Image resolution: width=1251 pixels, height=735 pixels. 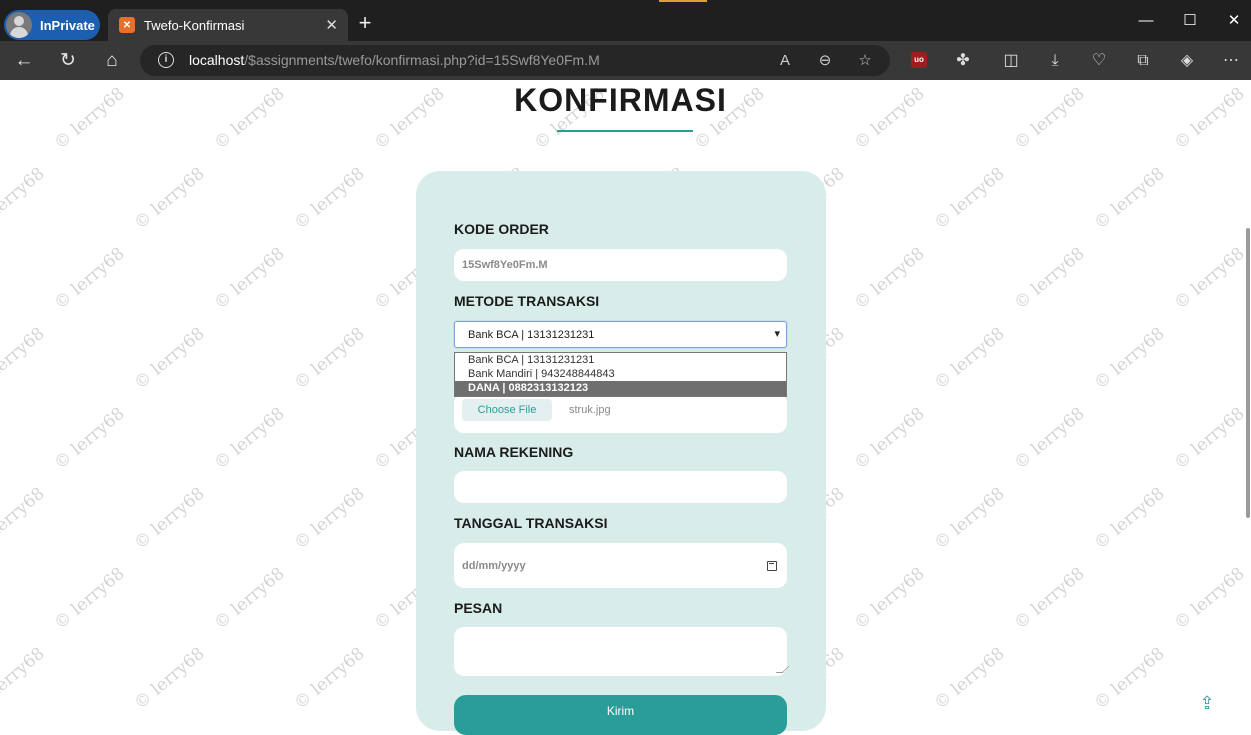 What do you see at coordinates (1143, 61) in the screenshot?
I see `collections-icon: ⧉` at bounding box center [1143, 61].